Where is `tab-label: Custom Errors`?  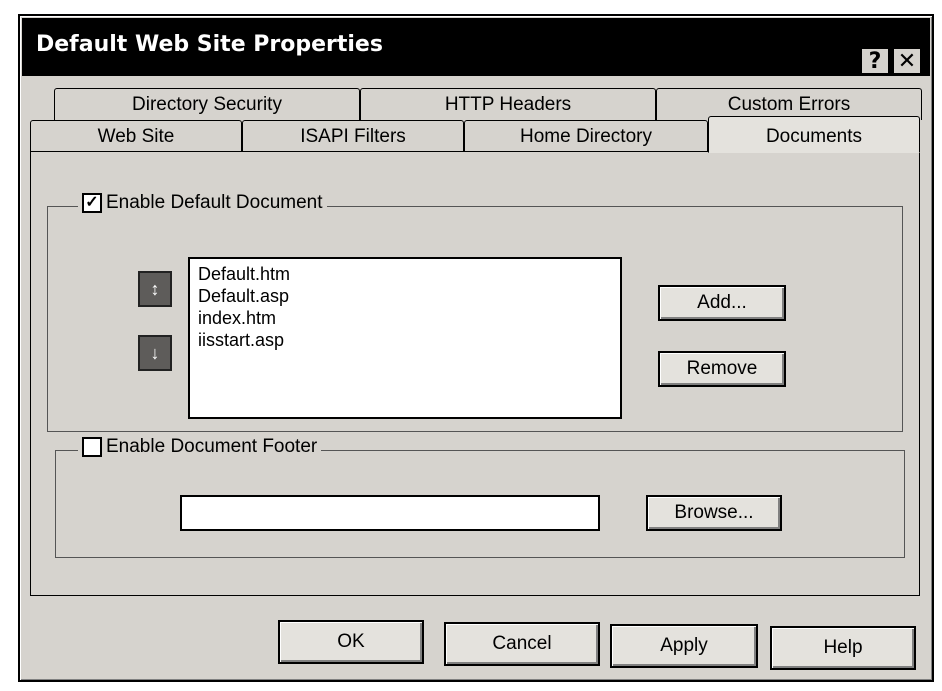 tab-label: Custom Errors is located at coordinates (789, 104).